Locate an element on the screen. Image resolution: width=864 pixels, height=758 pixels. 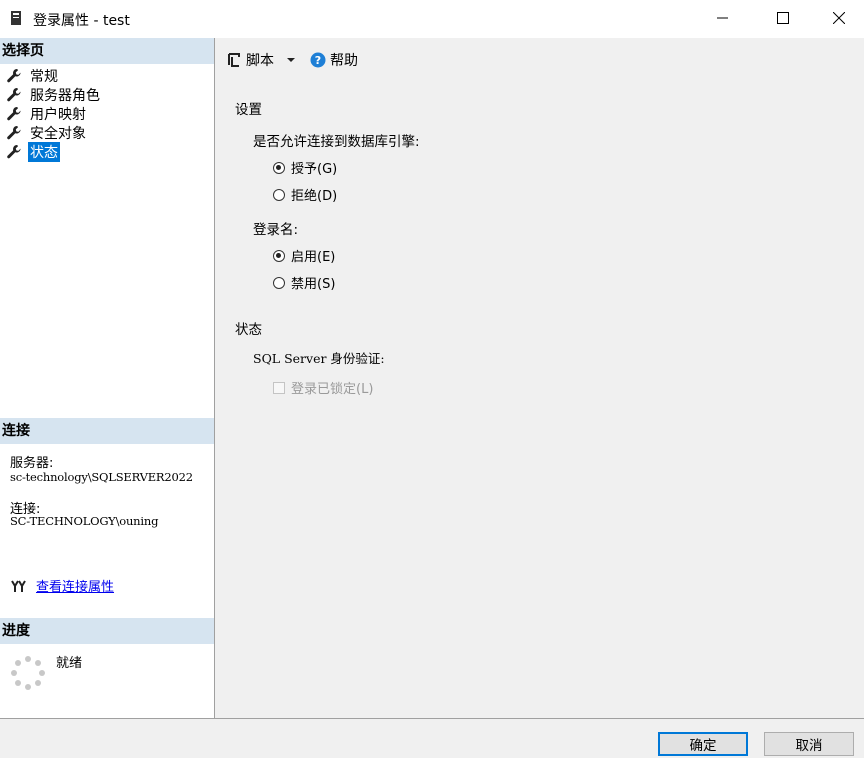
nav-item-label: 常规 is located at coordinates (44, 76).